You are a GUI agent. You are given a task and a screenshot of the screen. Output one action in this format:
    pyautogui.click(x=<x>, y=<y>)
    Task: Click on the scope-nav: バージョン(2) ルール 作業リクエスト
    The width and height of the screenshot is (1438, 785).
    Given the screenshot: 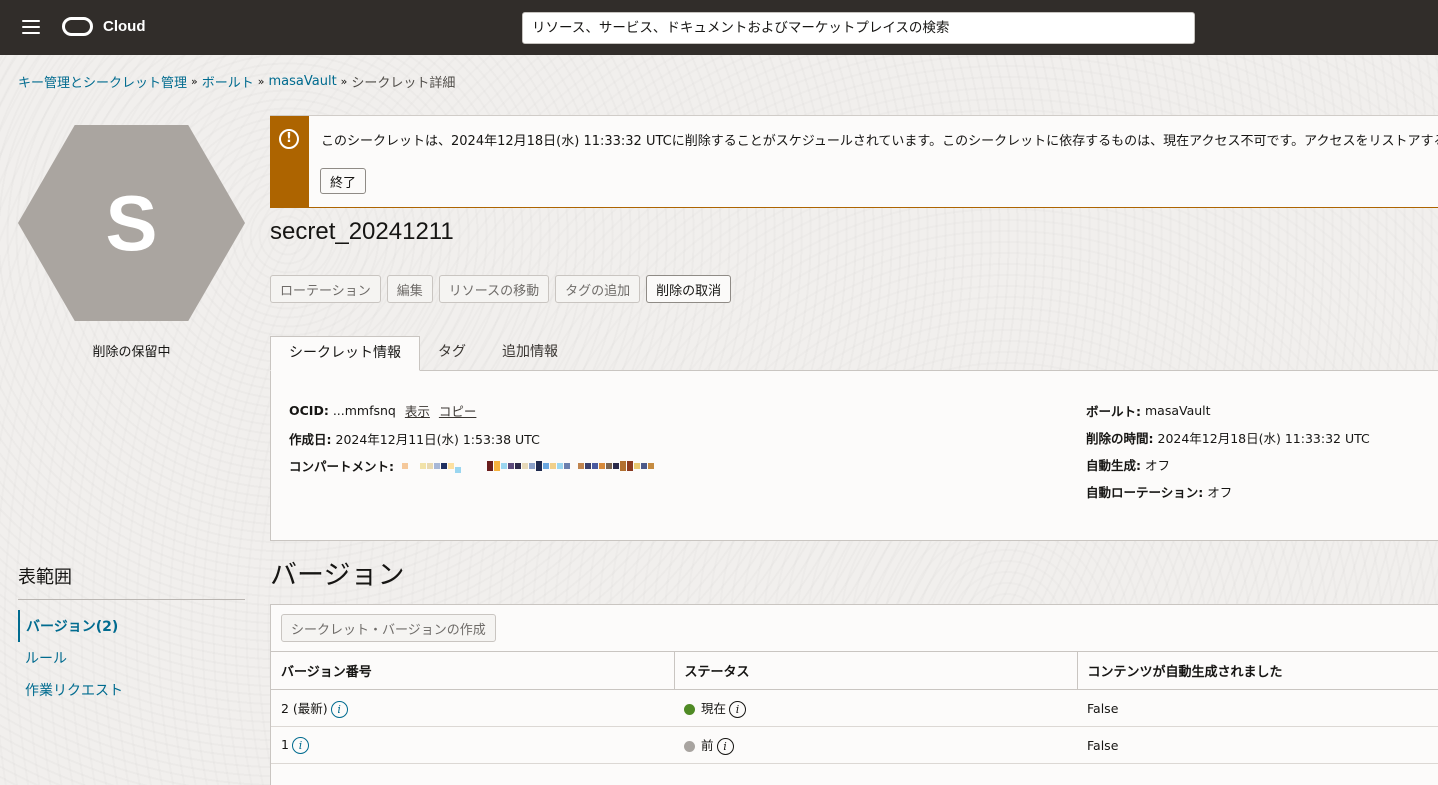 What is the action you would take?
    pyautogui.click(x=131, y=658)
    